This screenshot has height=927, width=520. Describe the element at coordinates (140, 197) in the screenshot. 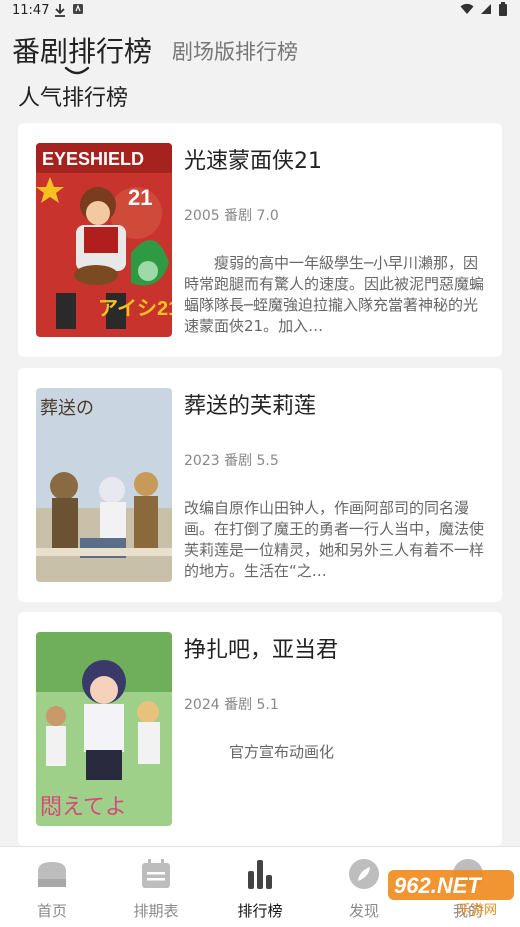

I see `svg-text: 21` at that location.